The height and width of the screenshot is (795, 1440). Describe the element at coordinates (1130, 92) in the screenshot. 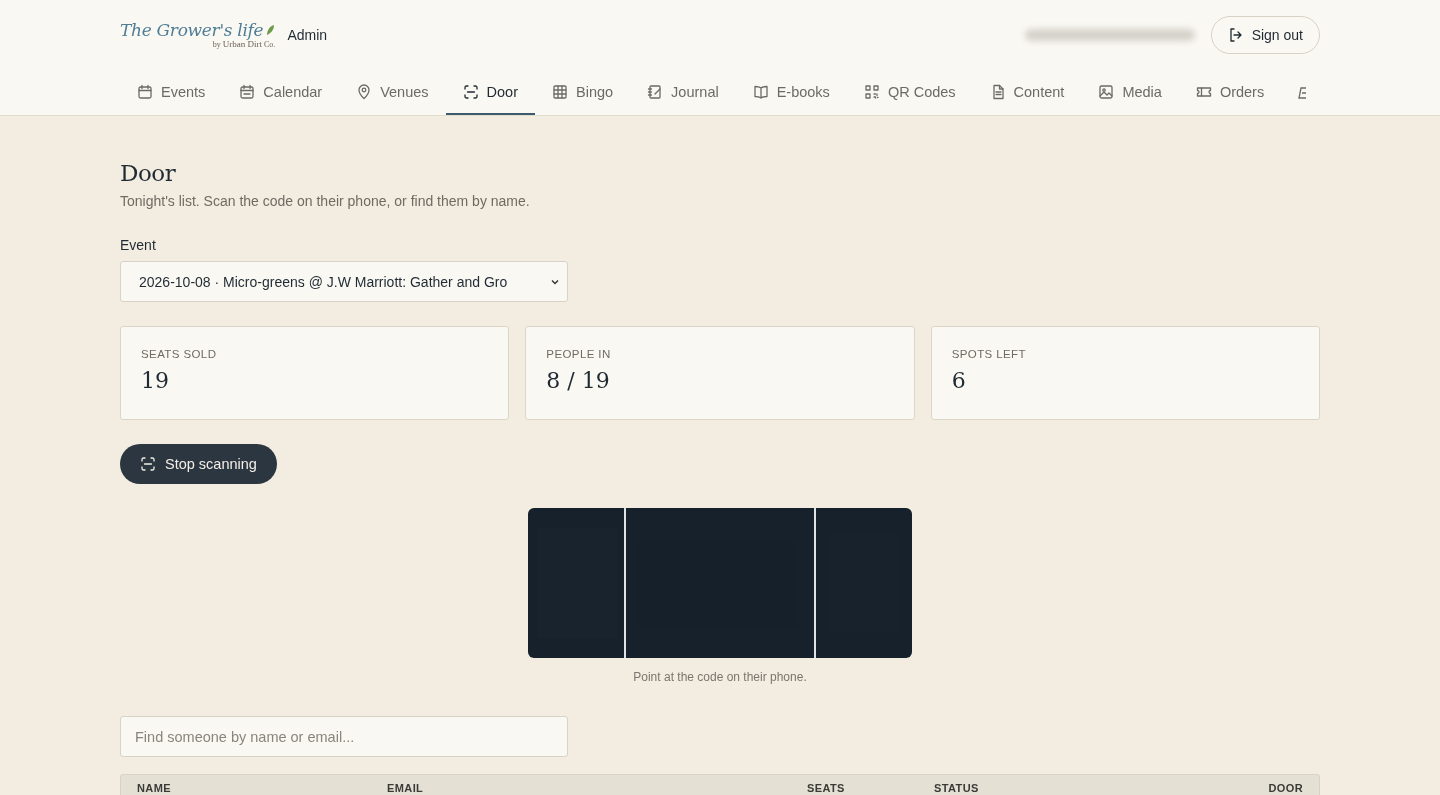

I see `nav-tab: Media` at that location.